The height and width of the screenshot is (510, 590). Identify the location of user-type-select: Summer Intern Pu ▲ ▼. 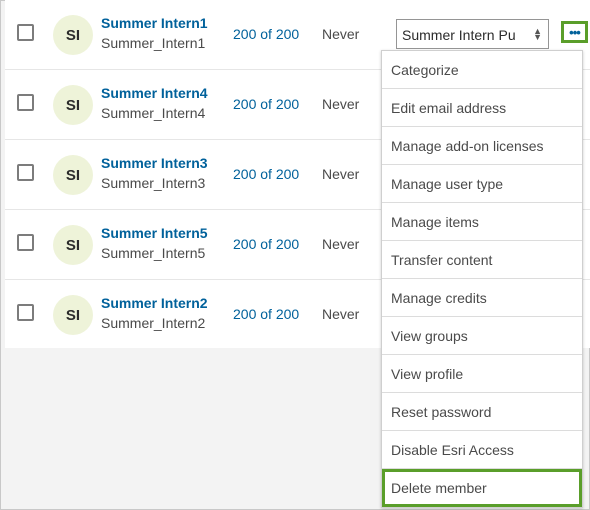
(472, 34).